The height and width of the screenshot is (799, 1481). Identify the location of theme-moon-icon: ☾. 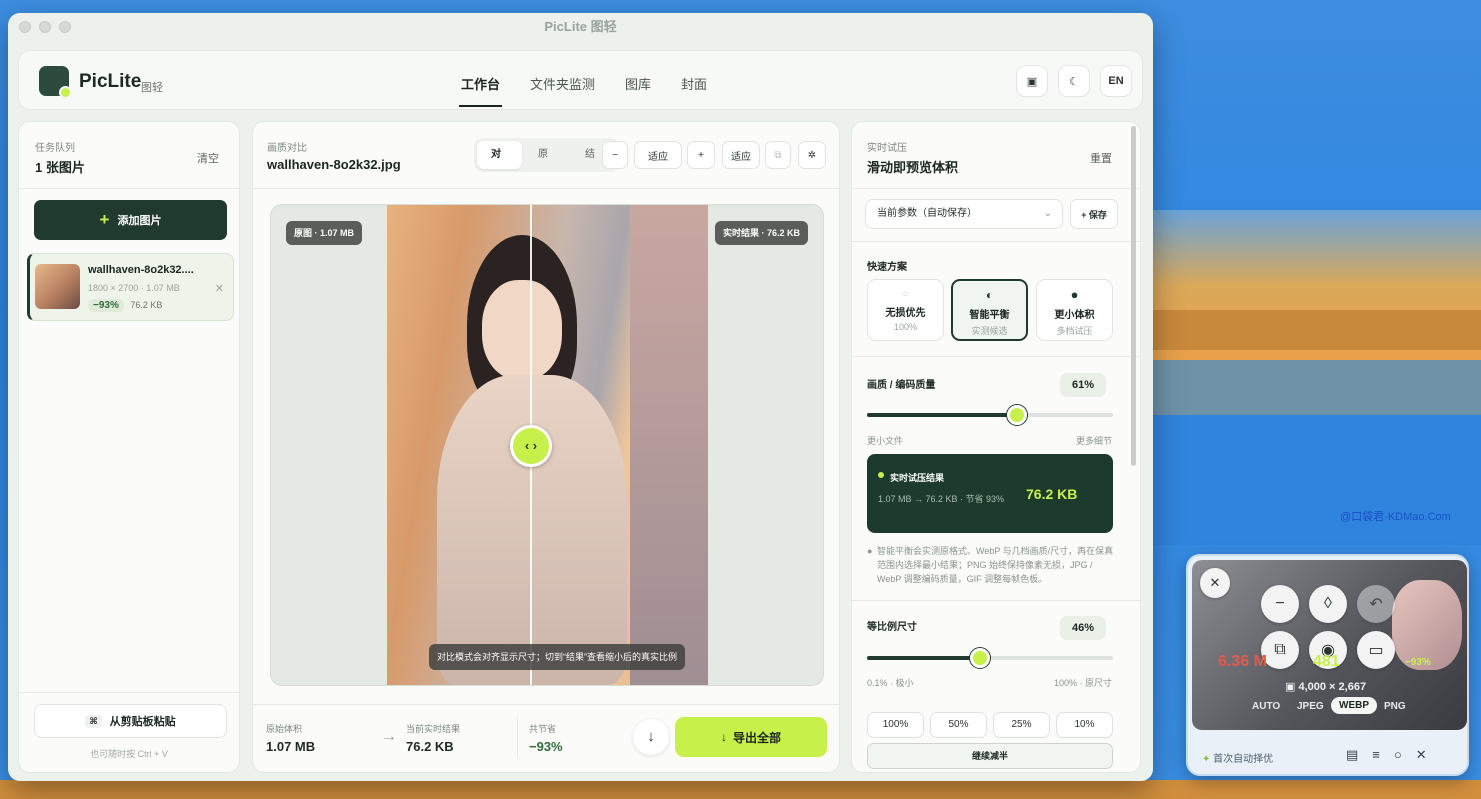
(1074, 81).